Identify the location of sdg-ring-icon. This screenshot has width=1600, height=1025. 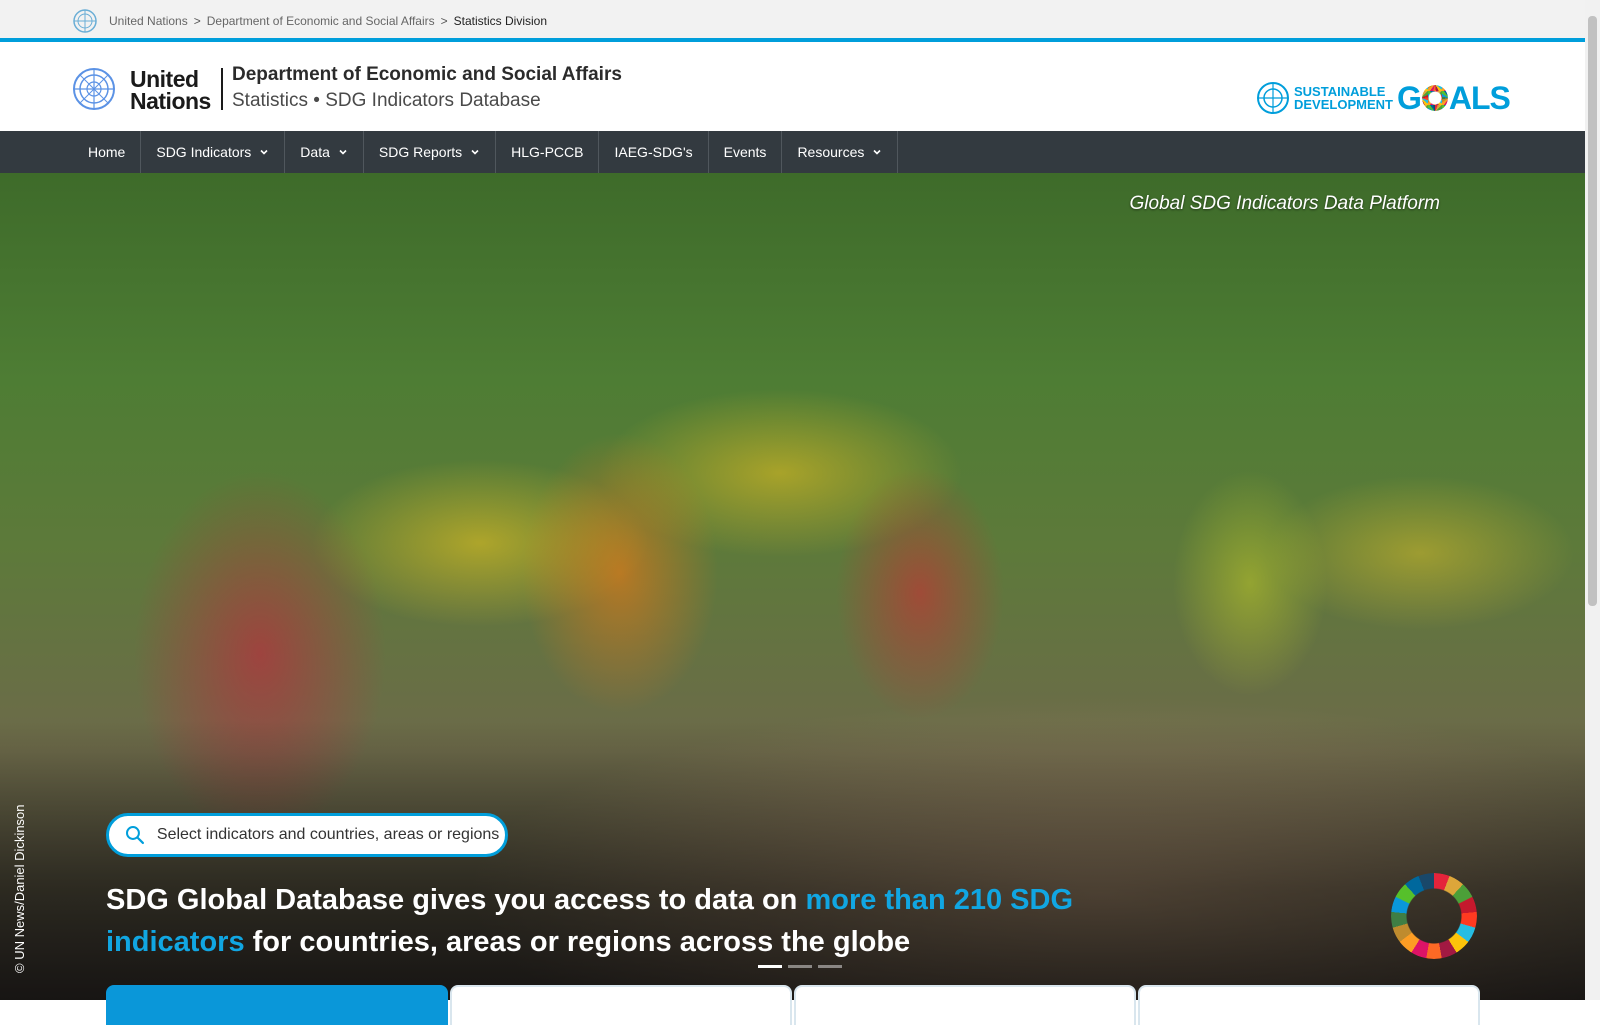
(1434, 98).